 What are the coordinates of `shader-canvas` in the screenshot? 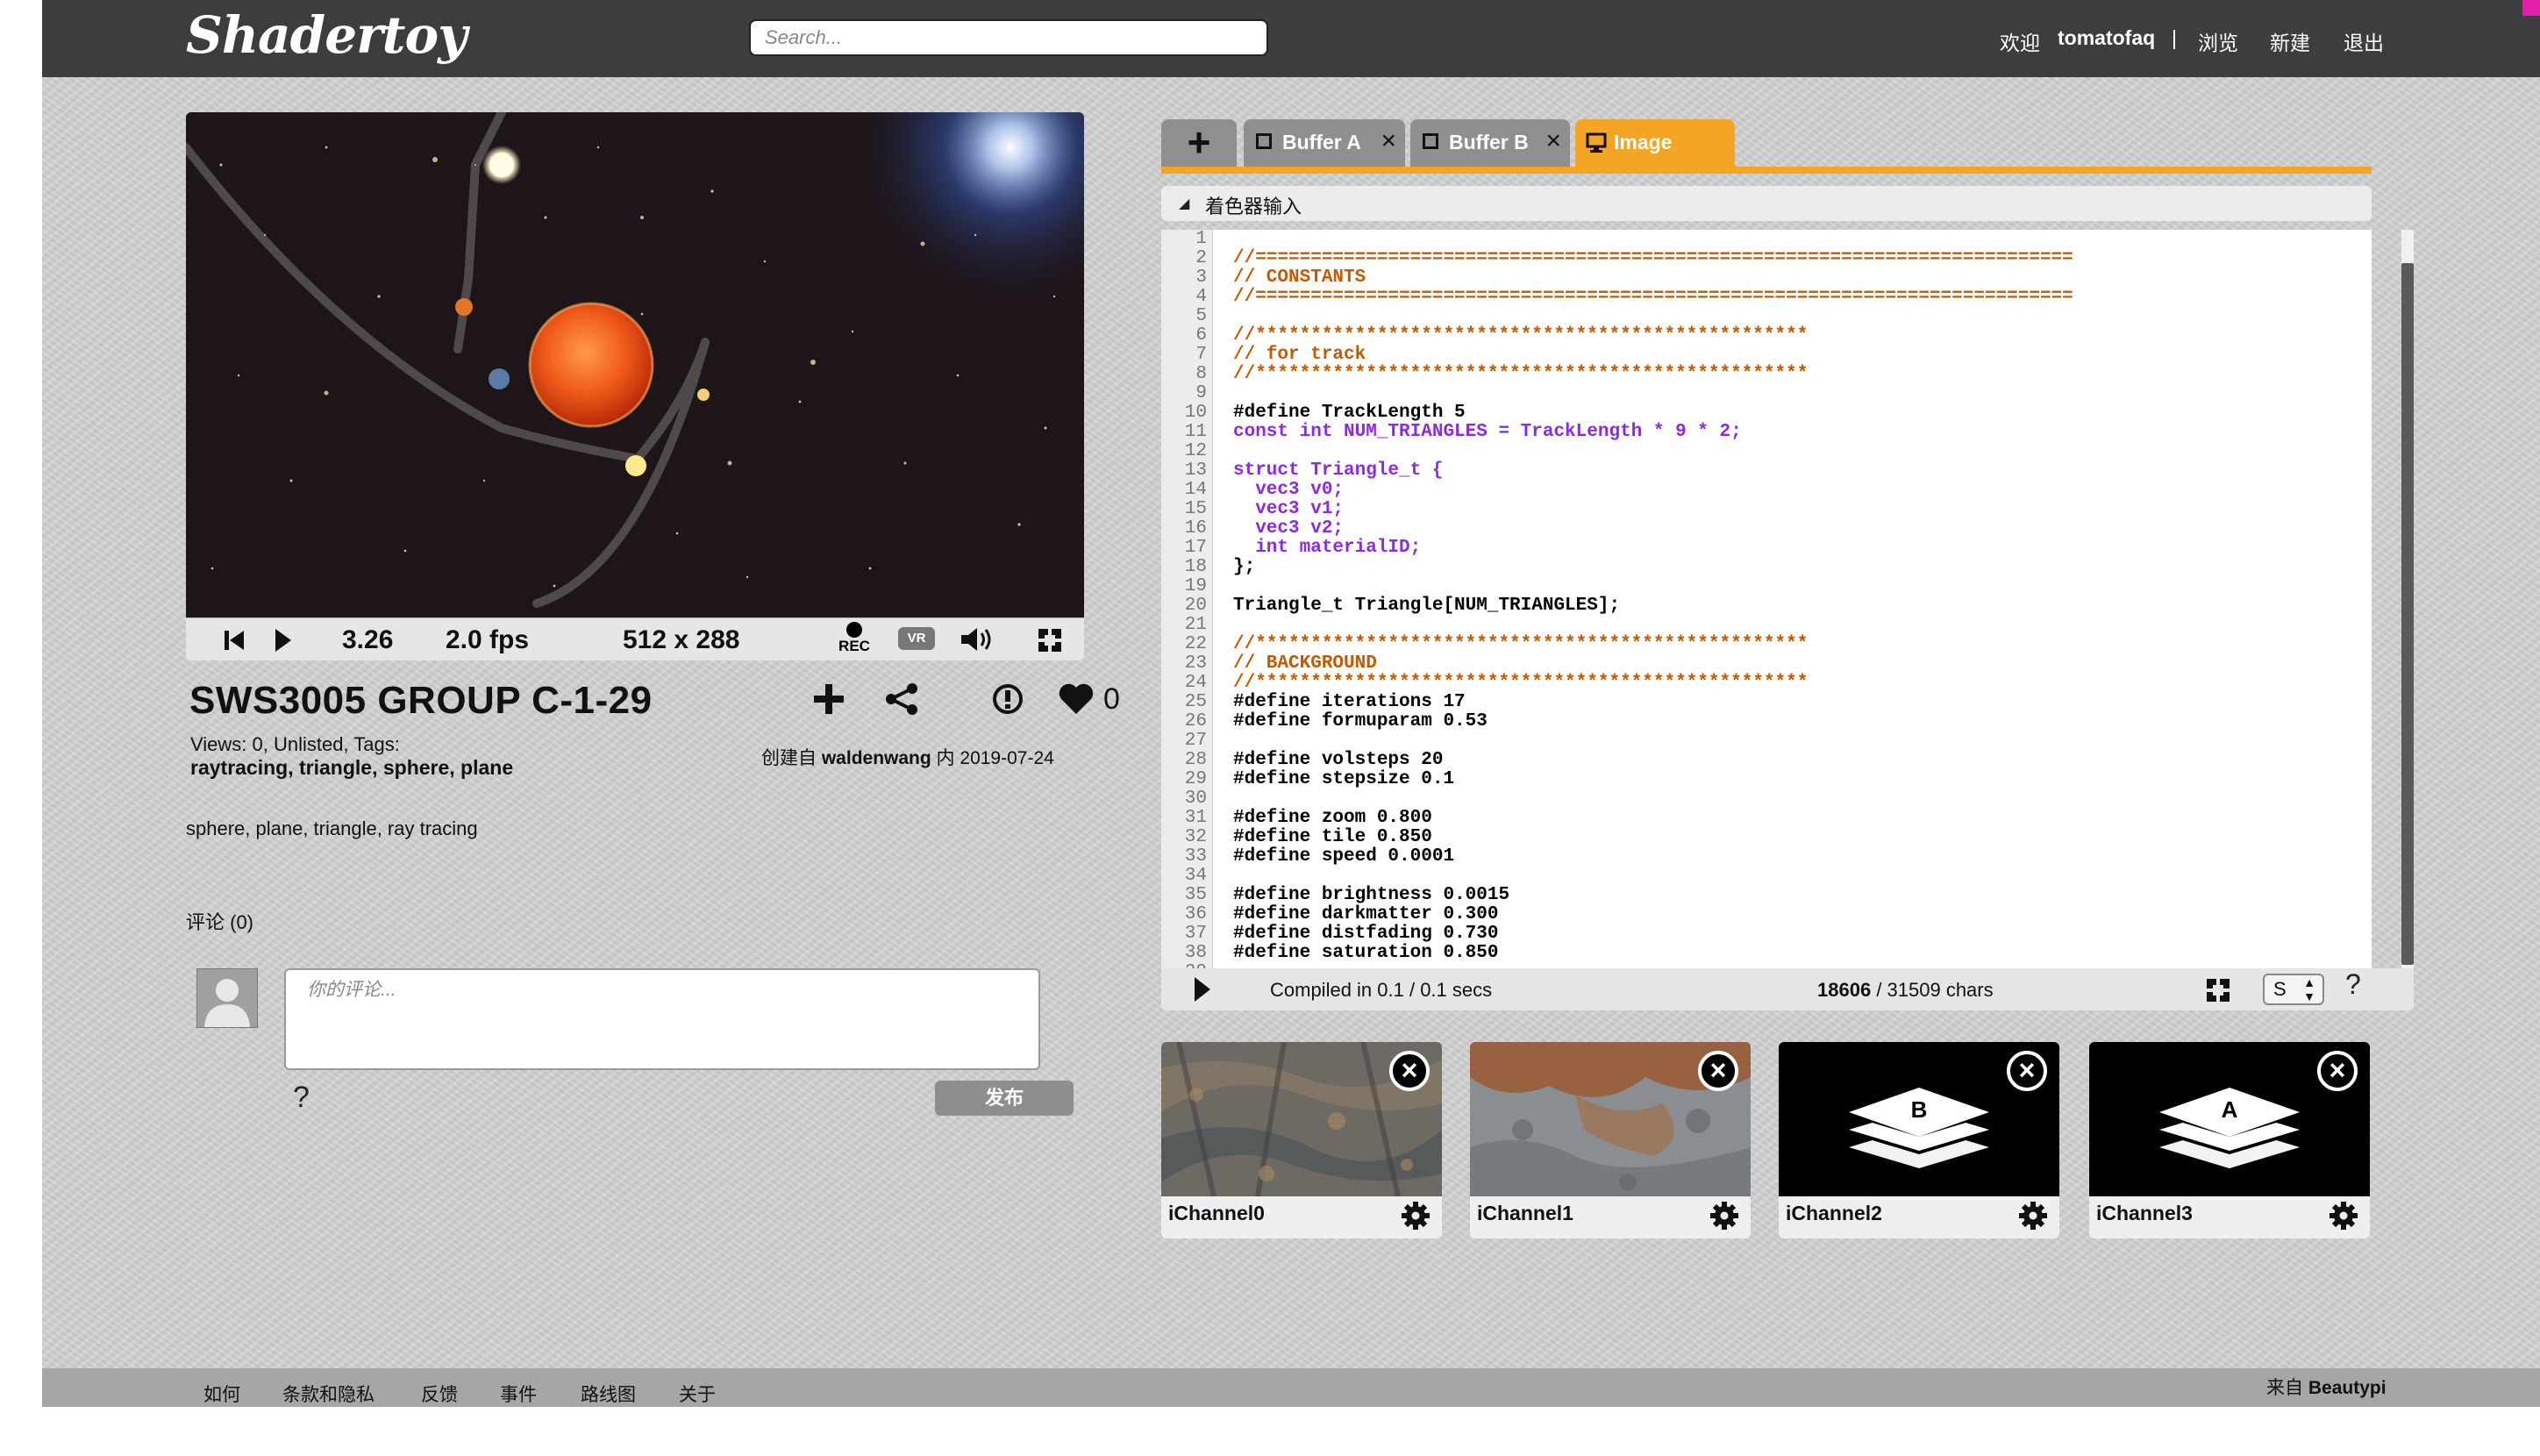 It's located at (635, 364).